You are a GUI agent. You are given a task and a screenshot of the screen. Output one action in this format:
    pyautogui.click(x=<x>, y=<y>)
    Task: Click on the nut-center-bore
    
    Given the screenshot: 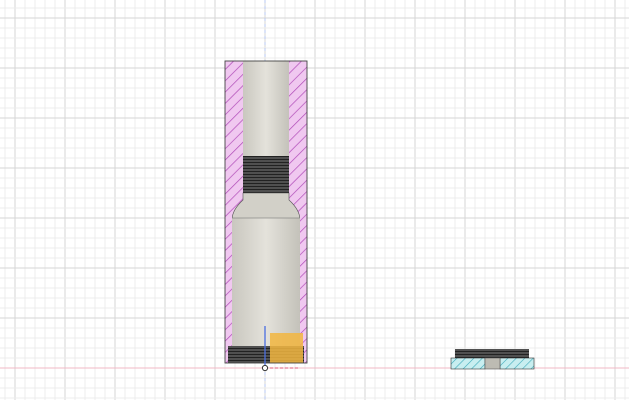 What is the action you would take?
    pyautogui.click(x=492, y=363)
    